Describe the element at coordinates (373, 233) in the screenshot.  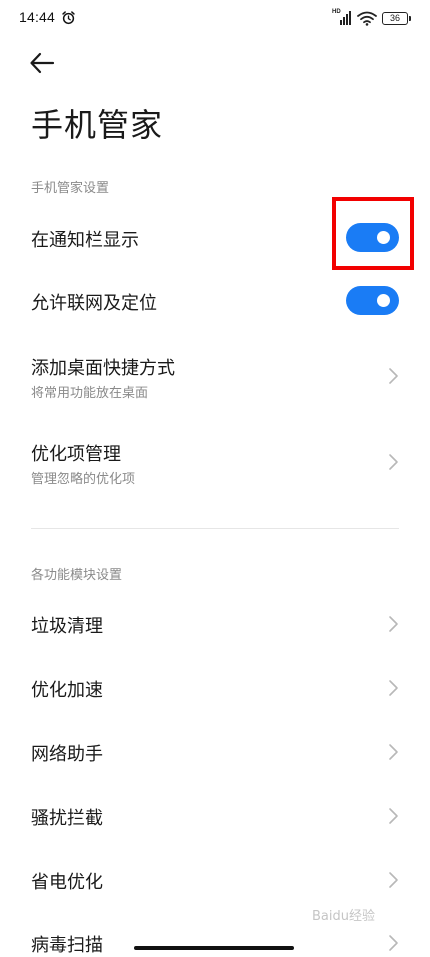
I see `highlight-annotation-box` at that location.